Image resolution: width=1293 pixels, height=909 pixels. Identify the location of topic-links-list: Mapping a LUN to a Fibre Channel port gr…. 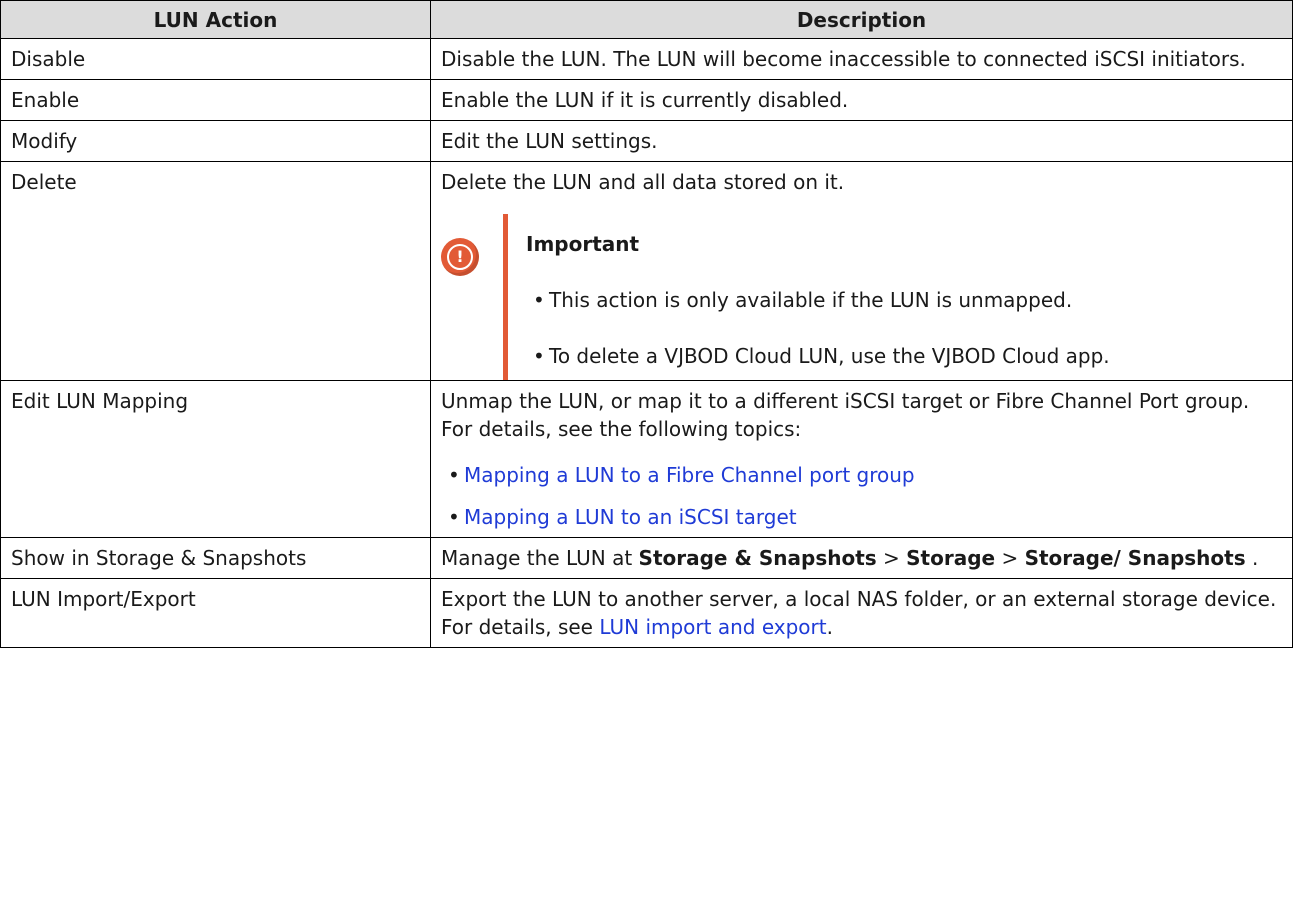
(861, 496).